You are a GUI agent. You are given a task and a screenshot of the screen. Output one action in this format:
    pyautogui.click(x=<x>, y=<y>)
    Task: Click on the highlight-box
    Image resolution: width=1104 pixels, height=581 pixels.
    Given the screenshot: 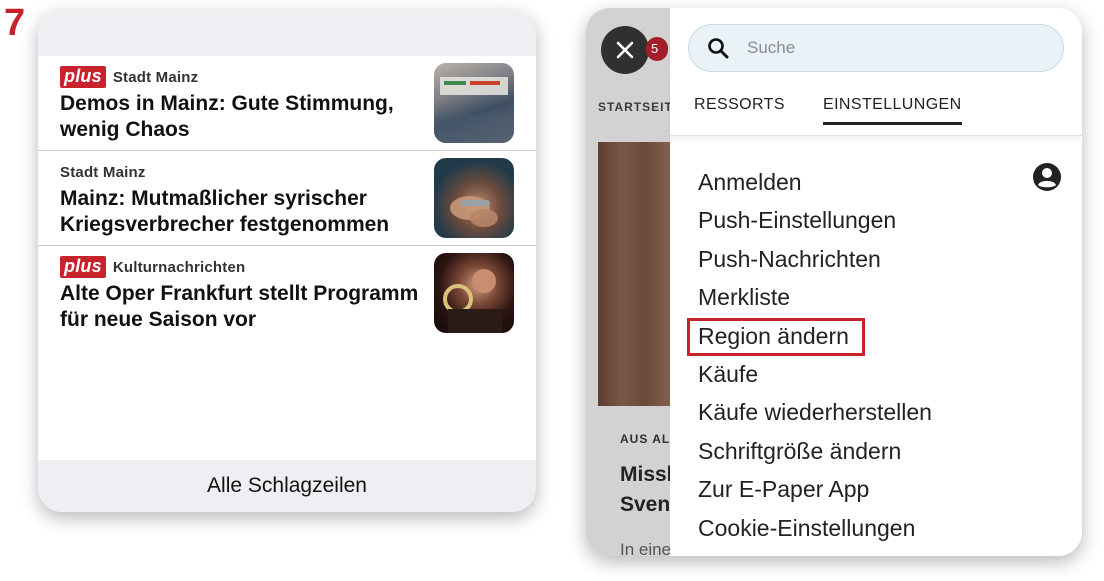 What is the action you would take?
    pyautogui.click(x=776, y=336)
    